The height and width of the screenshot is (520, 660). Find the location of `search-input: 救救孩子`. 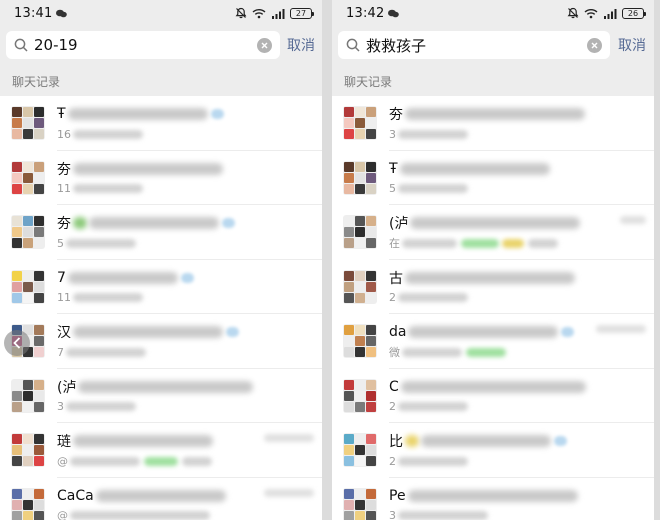

search-input: 救救孩子 is located at coordinates (474, 45).